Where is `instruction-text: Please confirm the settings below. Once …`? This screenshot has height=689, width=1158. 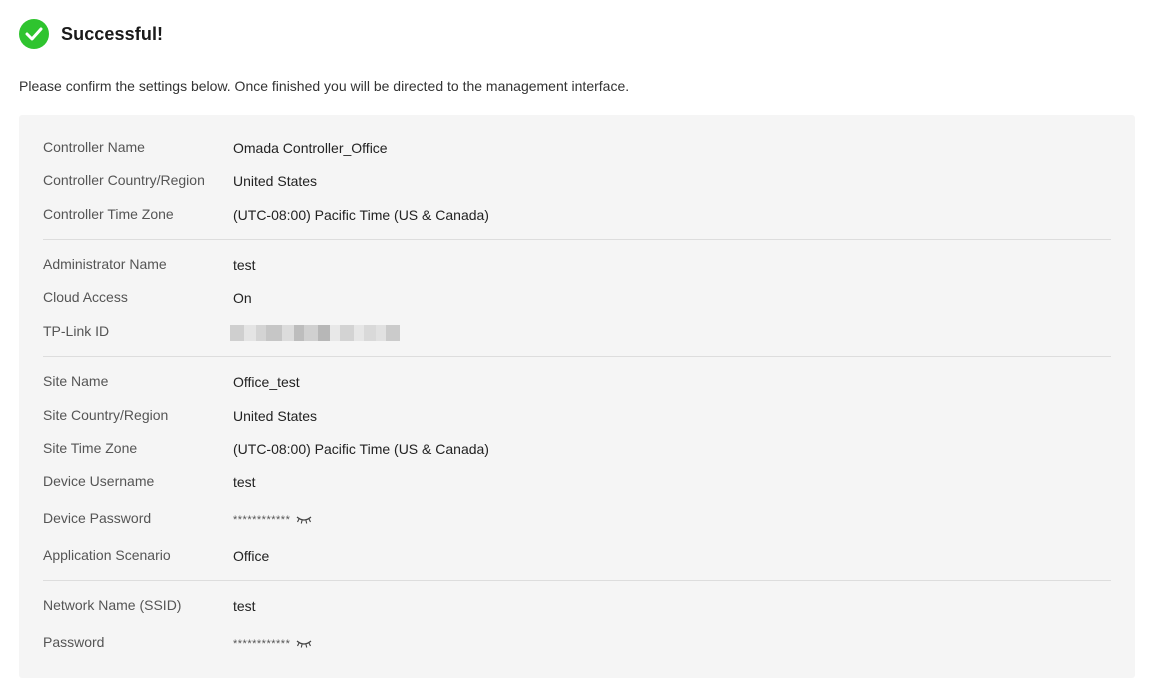
instruction-text: Please confirm the settings below. Once … is located at coordinates (324, 86).